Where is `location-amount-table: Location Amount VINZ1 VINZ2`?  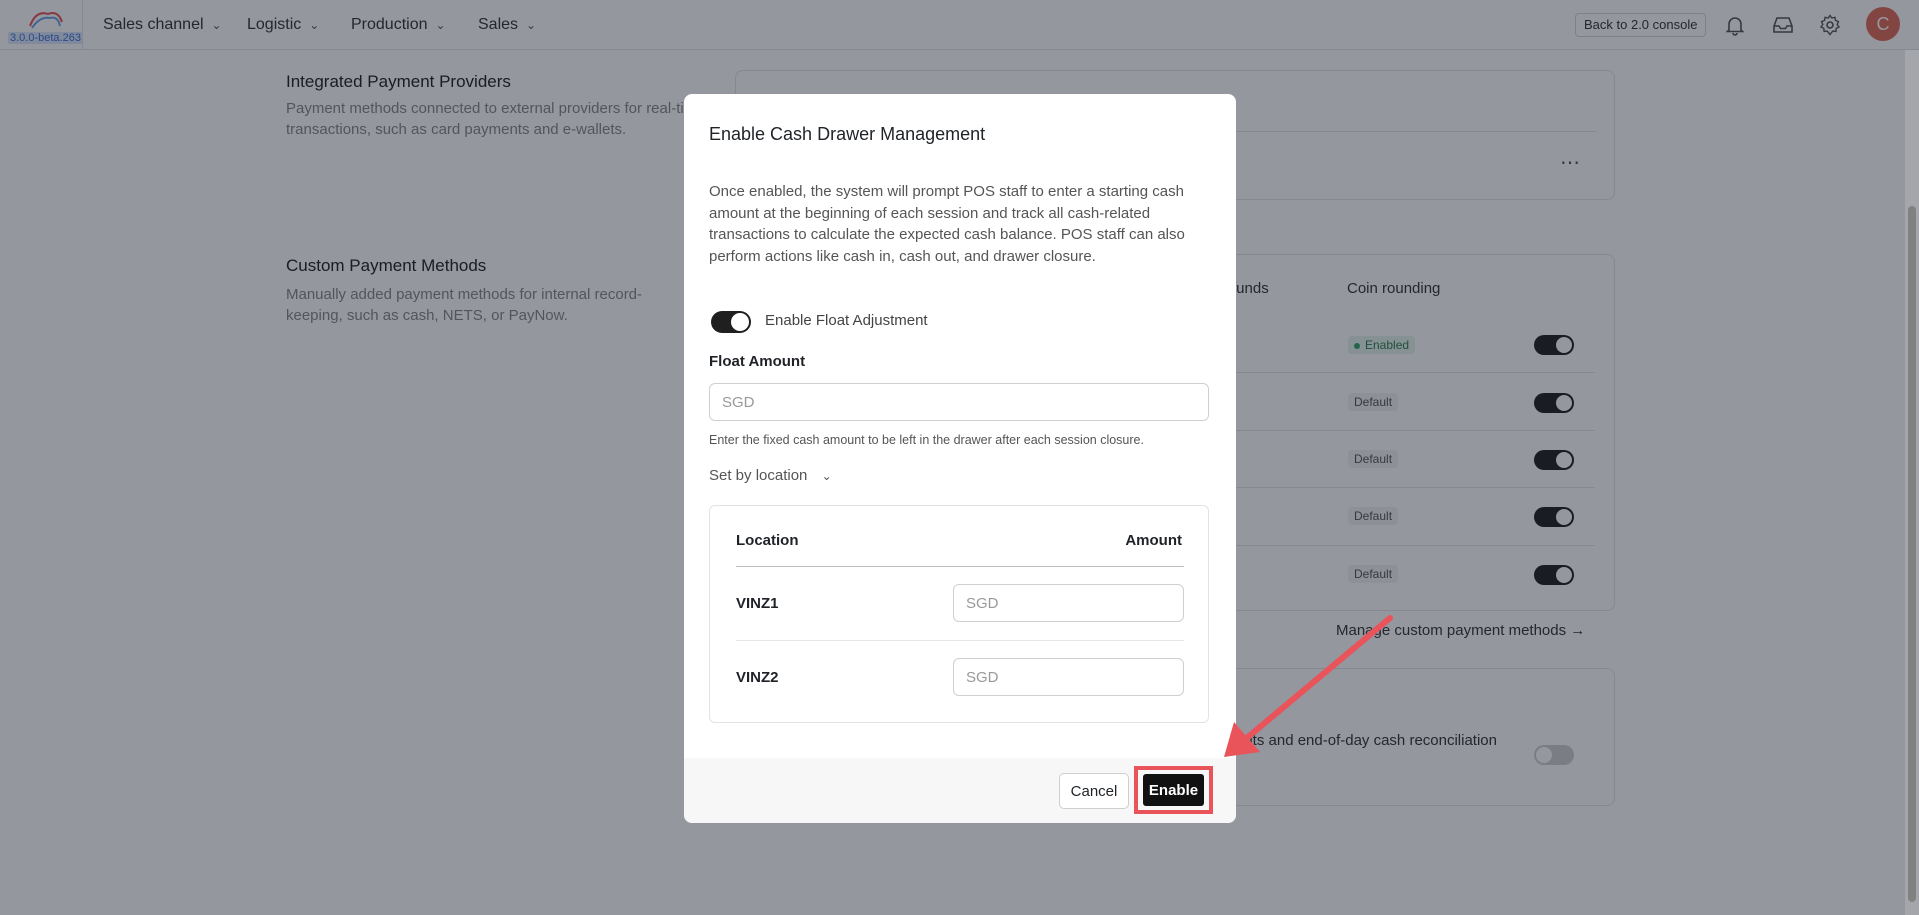
location-amount-table: Location Amount VINZ1 VINZ2 is located at coordinates (959, 614).